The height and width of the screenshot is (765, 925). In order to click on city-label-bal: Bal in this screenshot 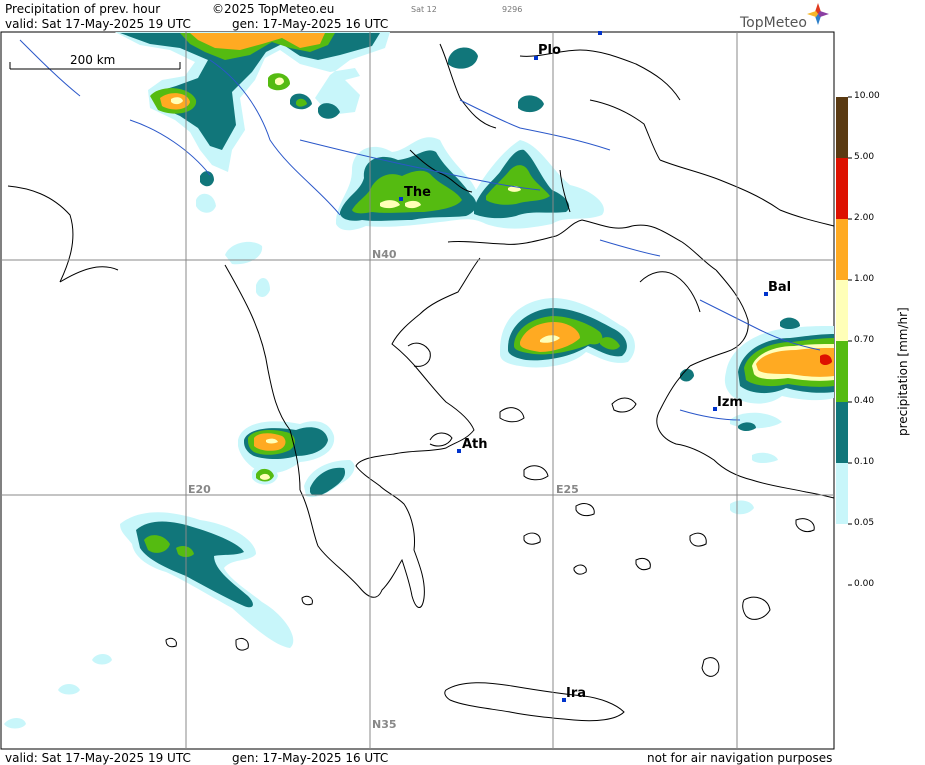, I will do `click(779, 287)`.